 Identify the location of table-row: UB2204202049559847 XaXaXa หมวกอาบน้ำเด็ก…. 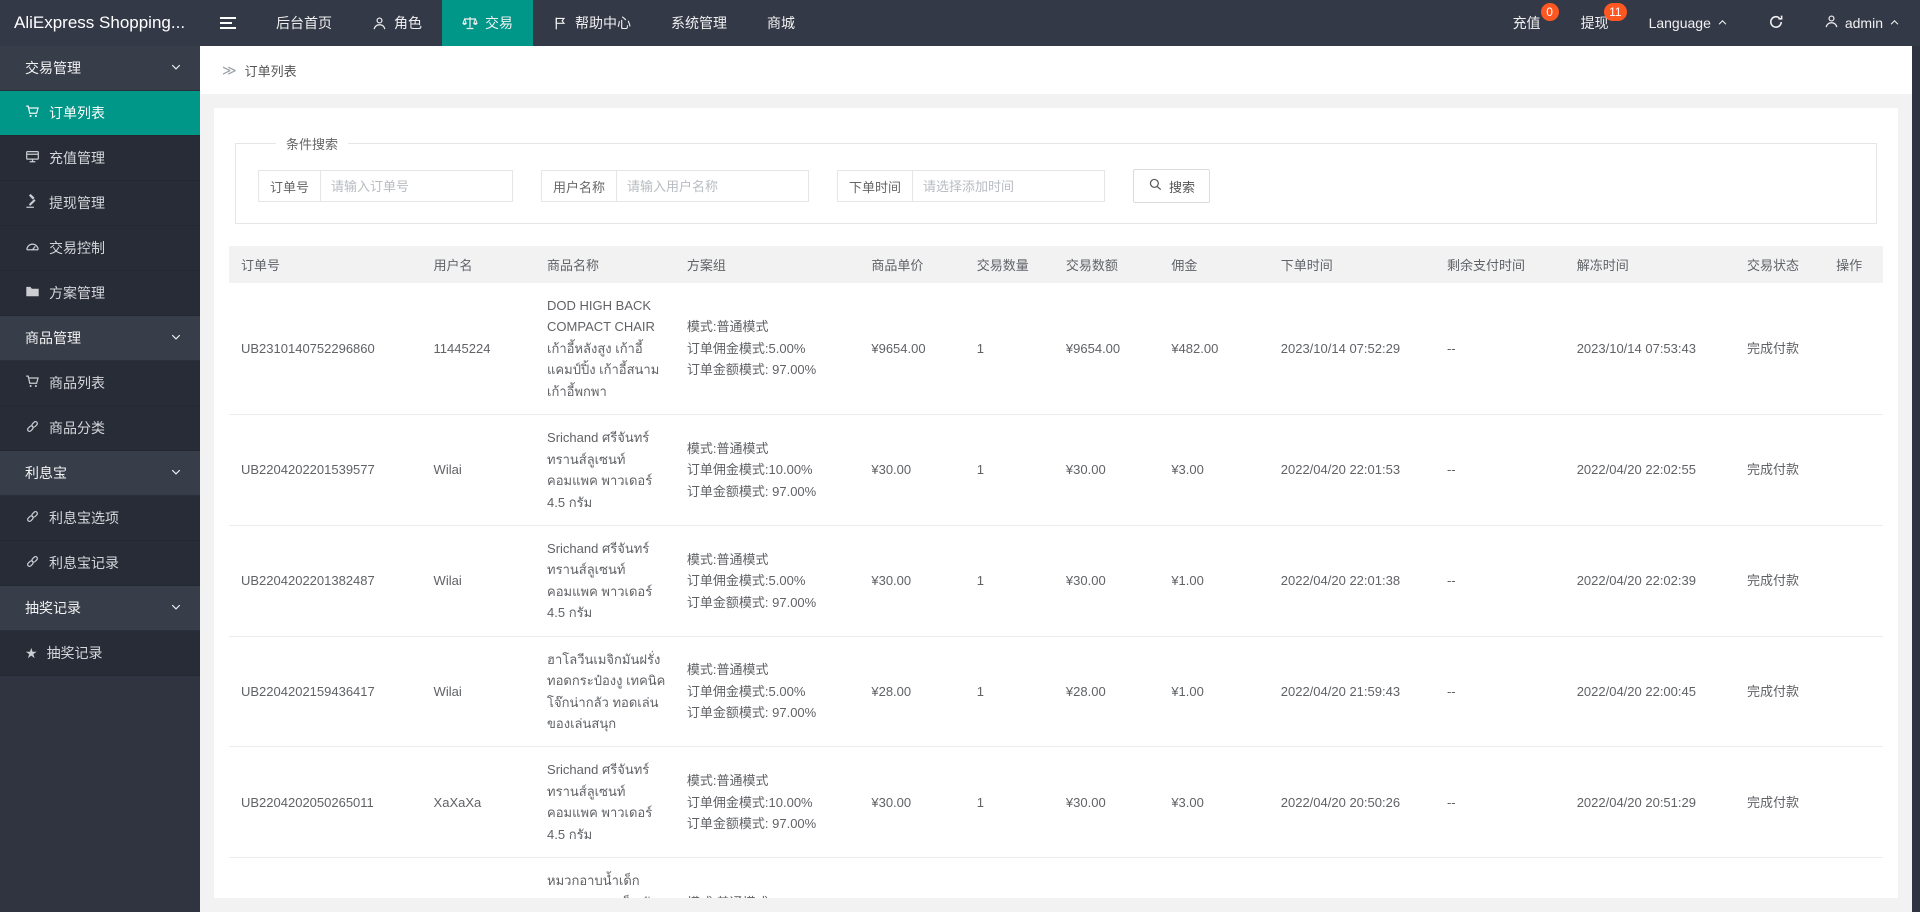
(1056, 877).